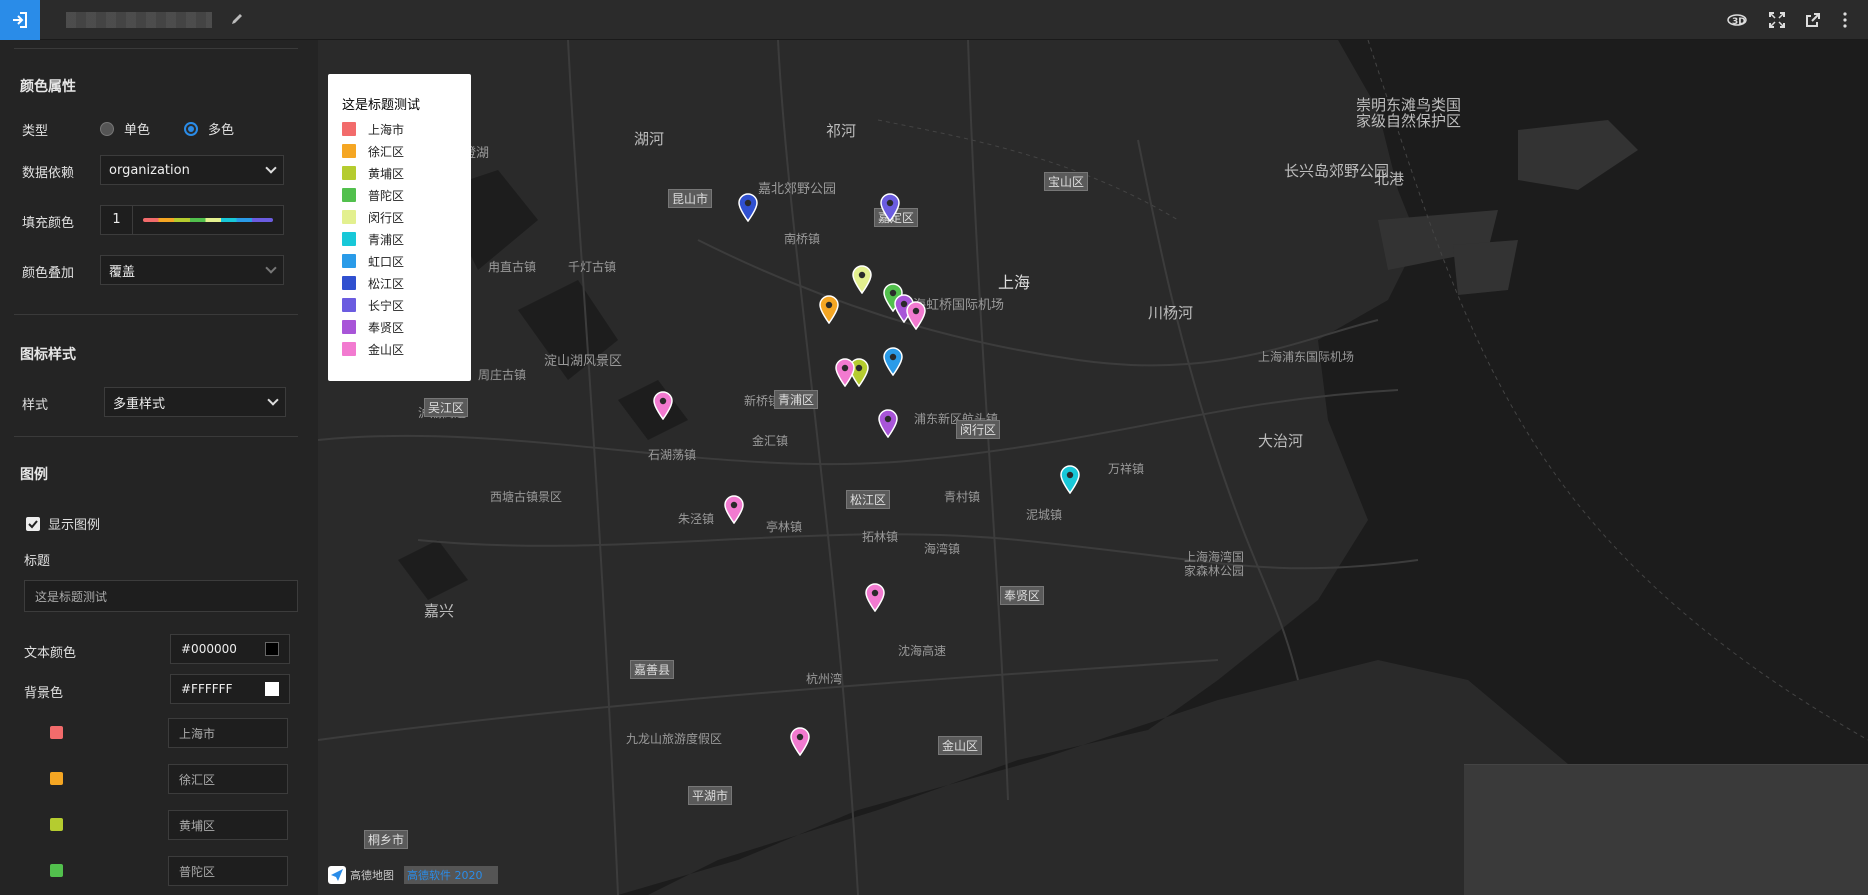  What do you see at coordinates (386, 195) in the screenshot?
I see `legend-item-label: 普陀区` at bounding box center [386, 195].